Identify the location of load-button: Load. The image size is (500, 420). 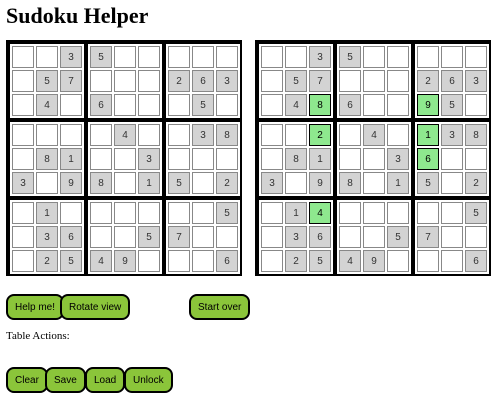
(105, 380).